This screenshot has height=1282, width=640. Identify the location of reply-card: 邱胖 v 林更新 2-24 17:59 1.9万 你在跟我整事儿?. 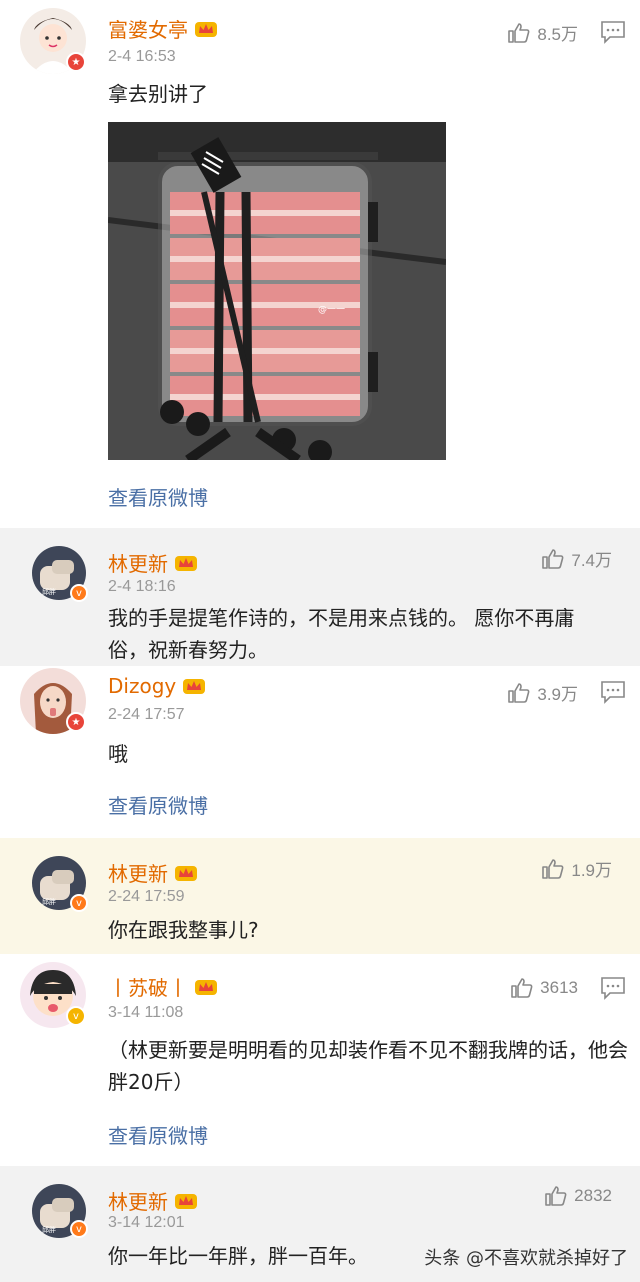
(320, 896).